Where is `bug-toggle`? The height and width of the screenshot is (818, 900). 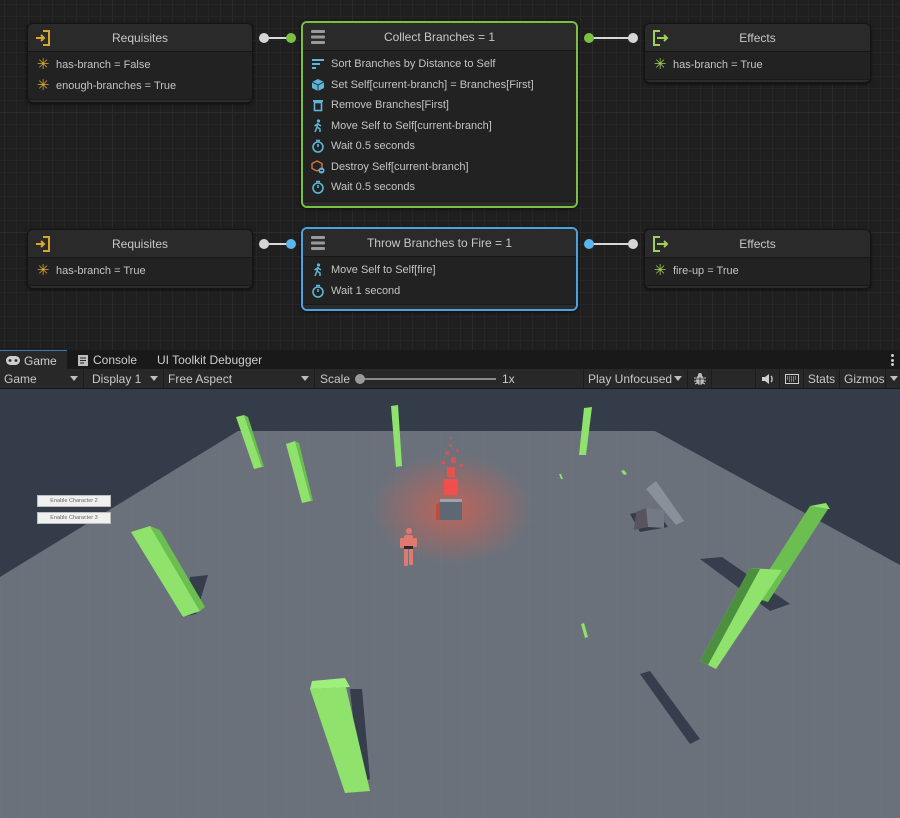 bug-toggle is located at coordinates (700, 378).